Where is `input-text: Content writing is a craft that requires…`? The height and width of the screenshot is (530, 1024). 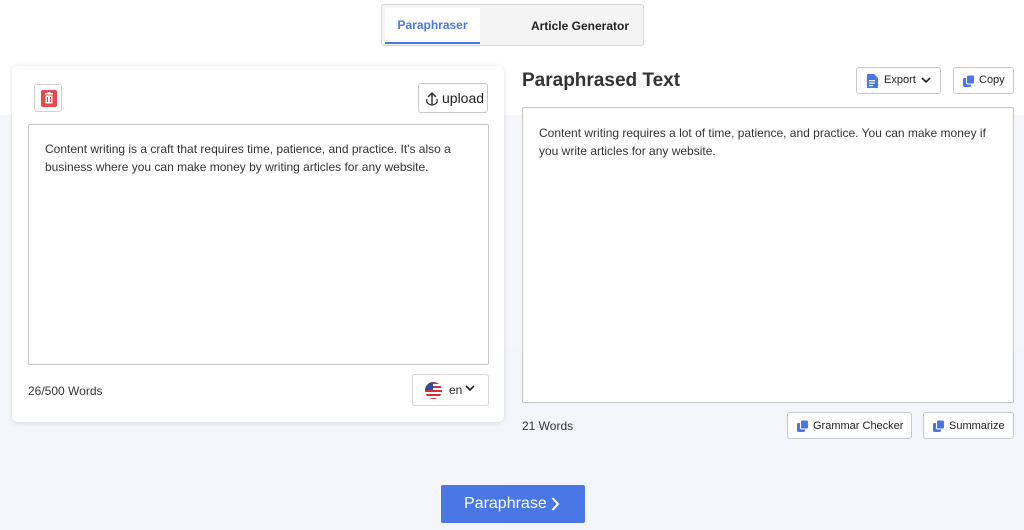
input-text: Content writing is a craft that requires… is located at coordinates (248, 158).